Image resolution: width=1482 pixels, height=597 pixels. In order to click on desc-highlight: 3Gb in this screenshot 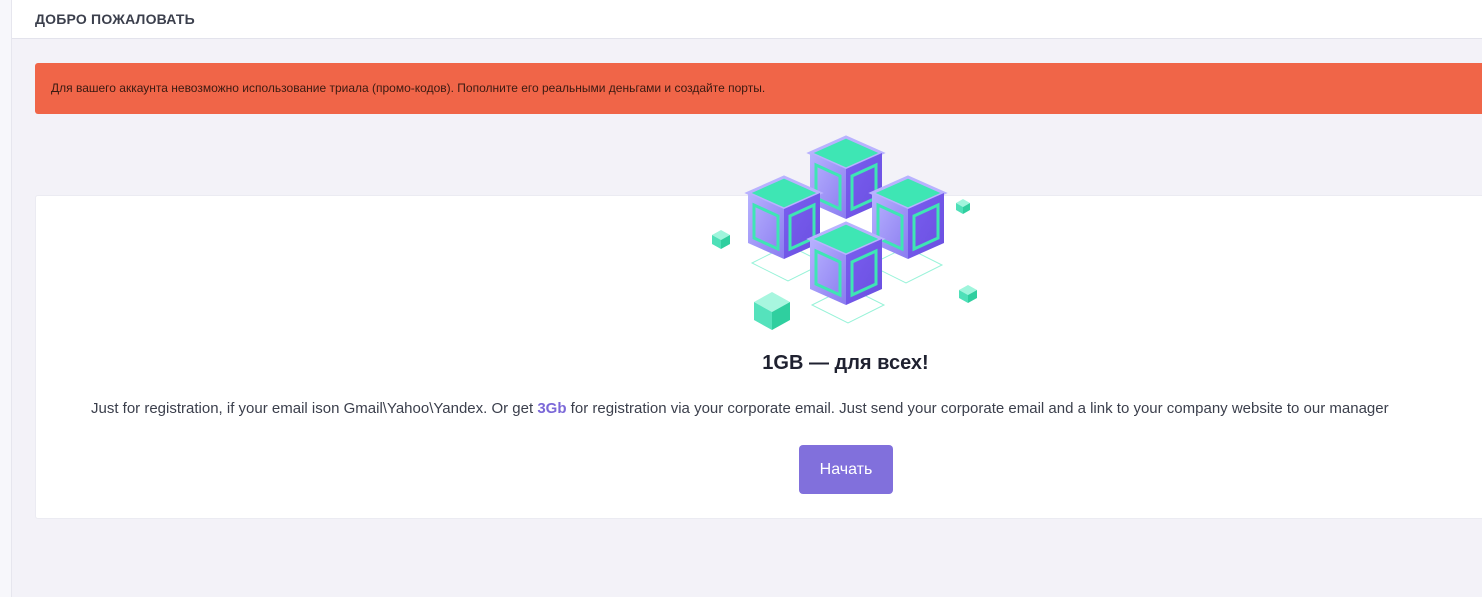, I will do `click(552, 408)`.